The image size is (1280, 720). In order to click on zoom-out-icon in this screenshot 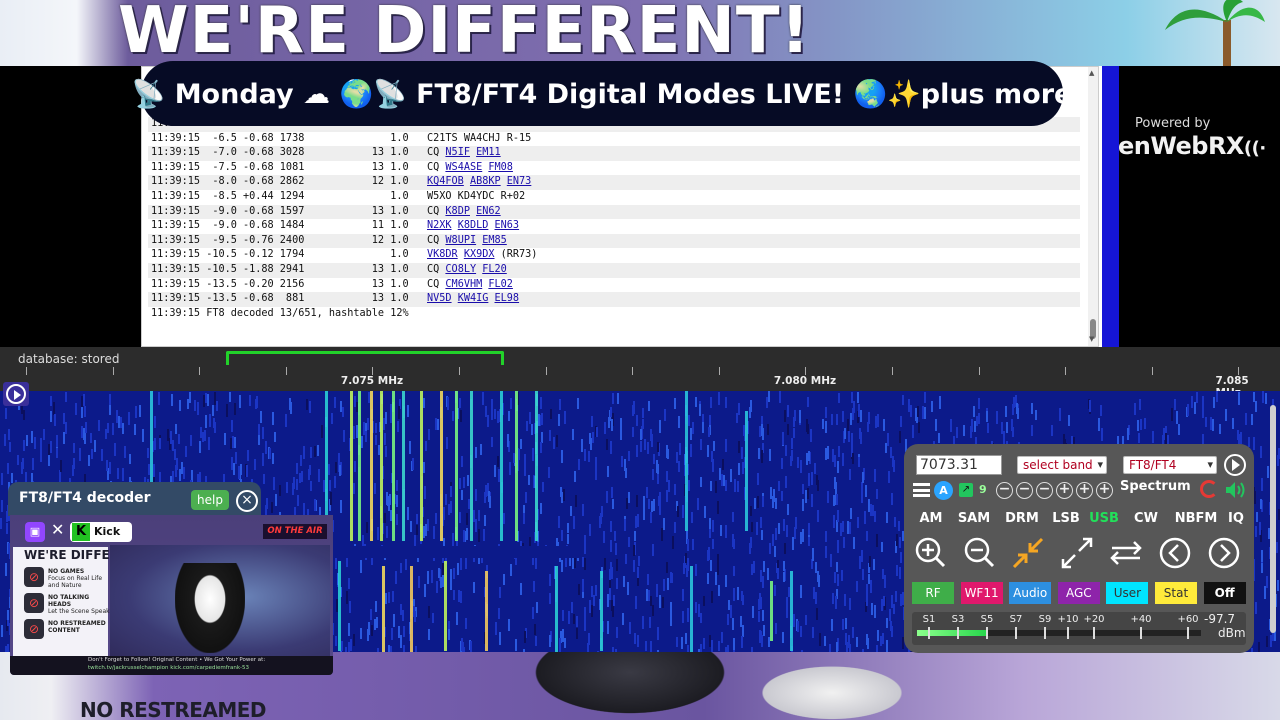, I will do `click(979, 553)`.